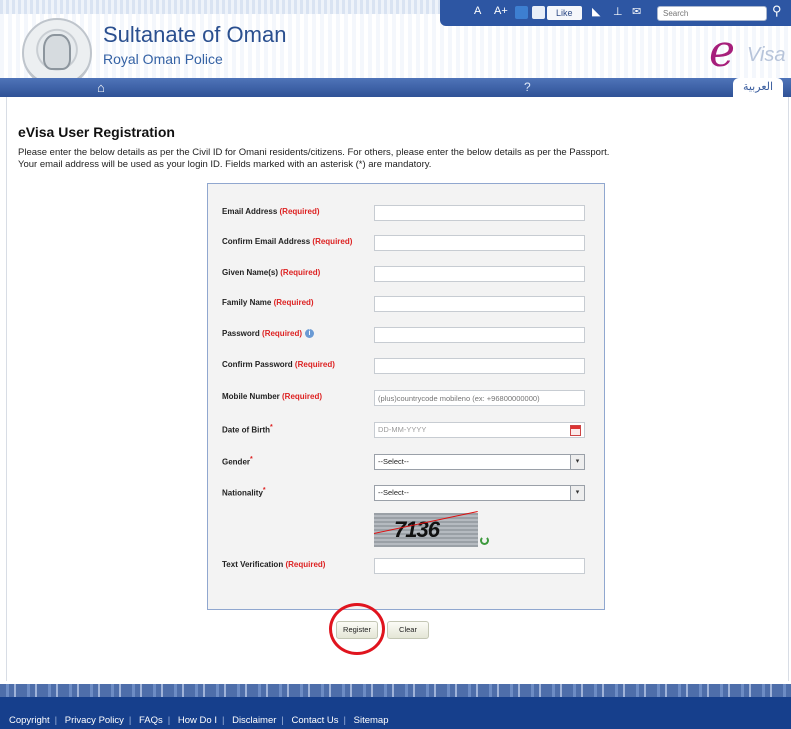 Image resolution: width=791 pixels, height=729 pixels. Describe the element at coordinates (479, 566) in the screenshot. I see `text-verification-field` at that location.